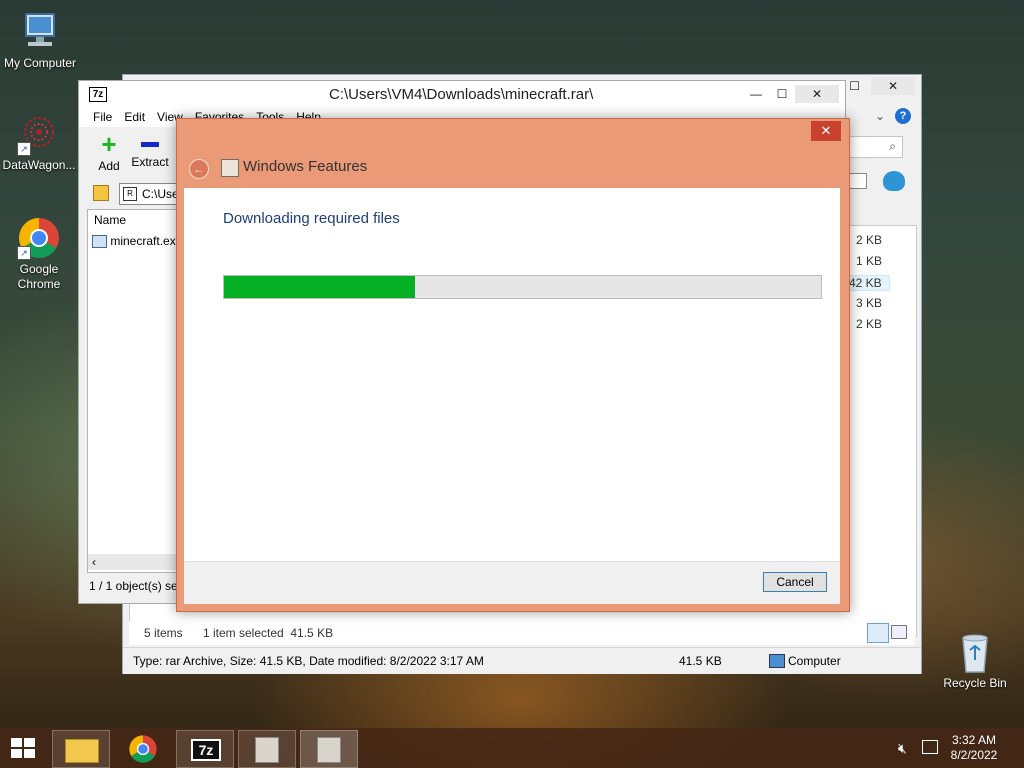  Describe the element at coordinates (98, 94) in the screenshot. I see `7zip-app-icon: 7z` at that location.